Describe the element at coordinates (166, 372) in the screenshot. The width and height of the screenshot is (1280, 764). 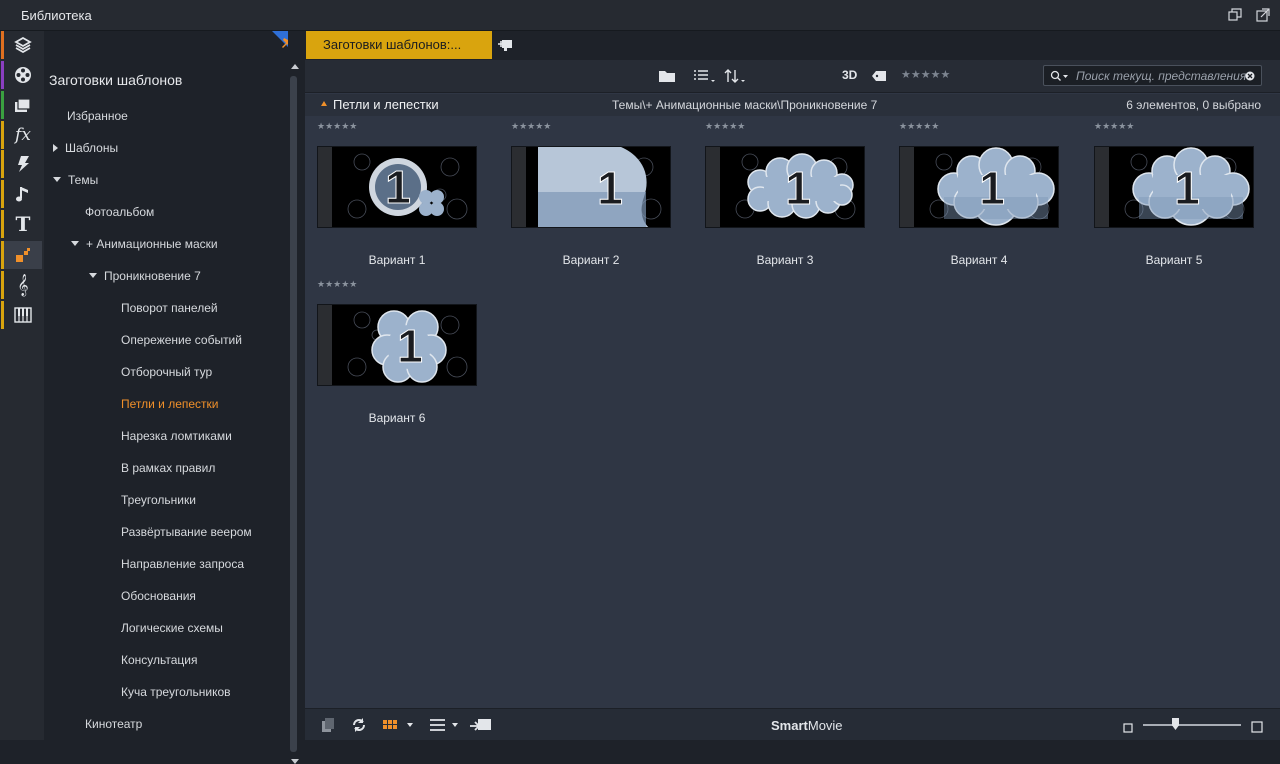
I see `tree-item-8: Отборочный тур` at that location.